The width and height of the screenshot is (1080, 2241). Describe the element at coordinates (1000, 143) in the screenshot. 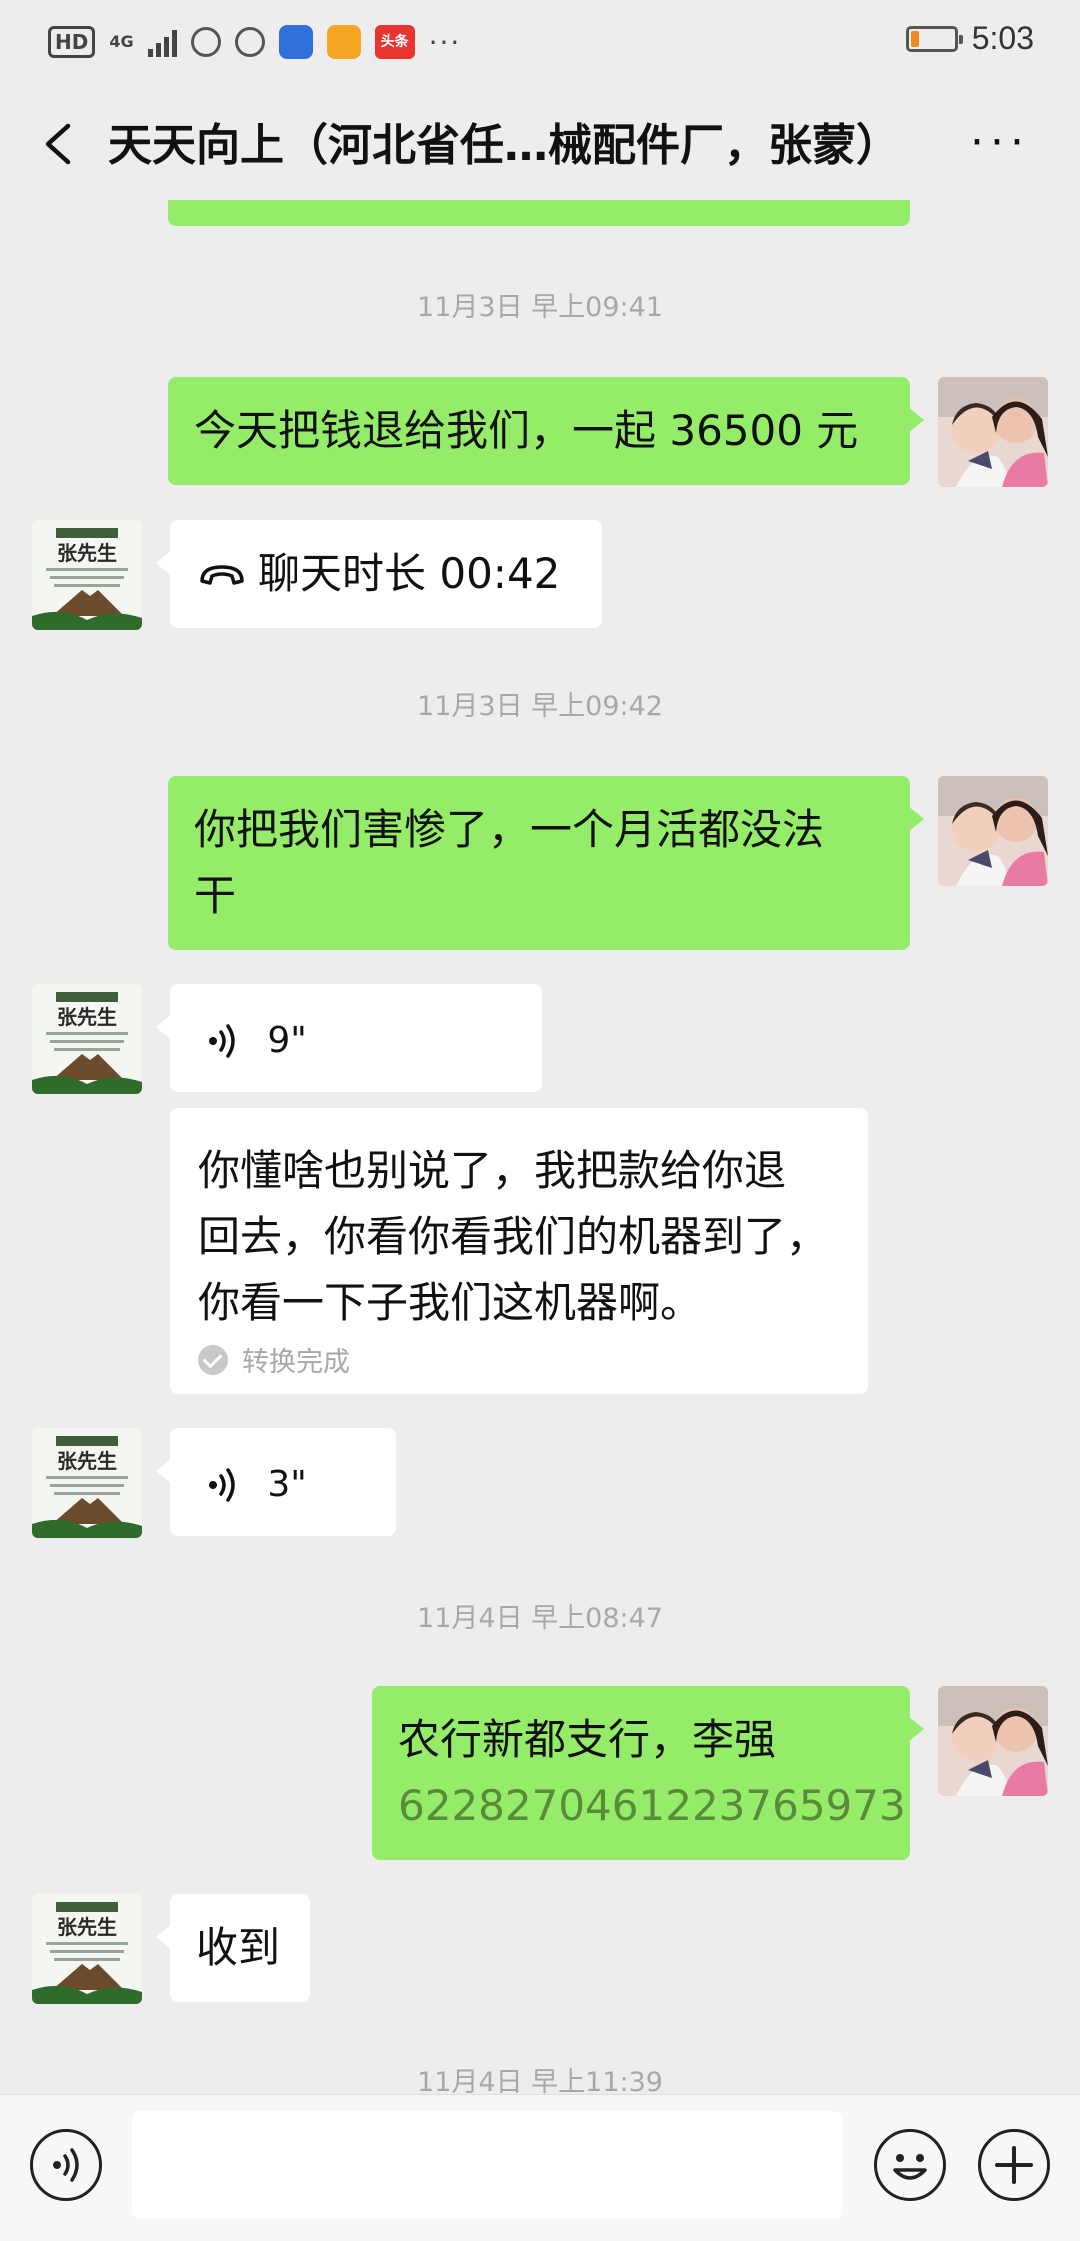

I see `more-icon: ···` at that location.